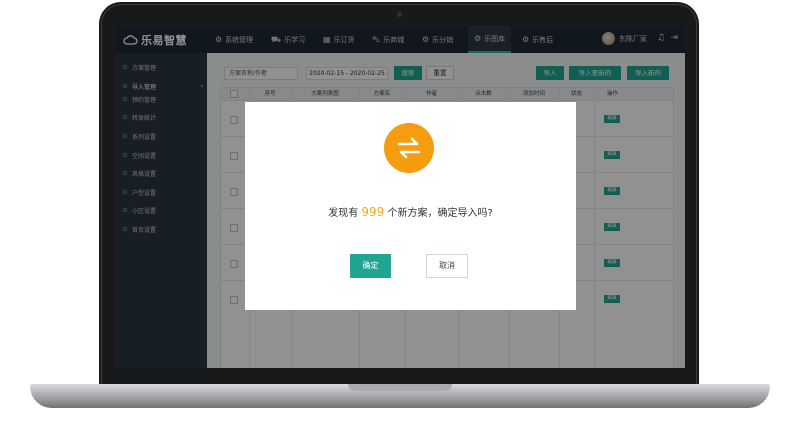 The height and width of the screenshot is (433, 800). Describe the element at coordinates (400, 396) in the screenshot. I see `laptop-base` at that location.